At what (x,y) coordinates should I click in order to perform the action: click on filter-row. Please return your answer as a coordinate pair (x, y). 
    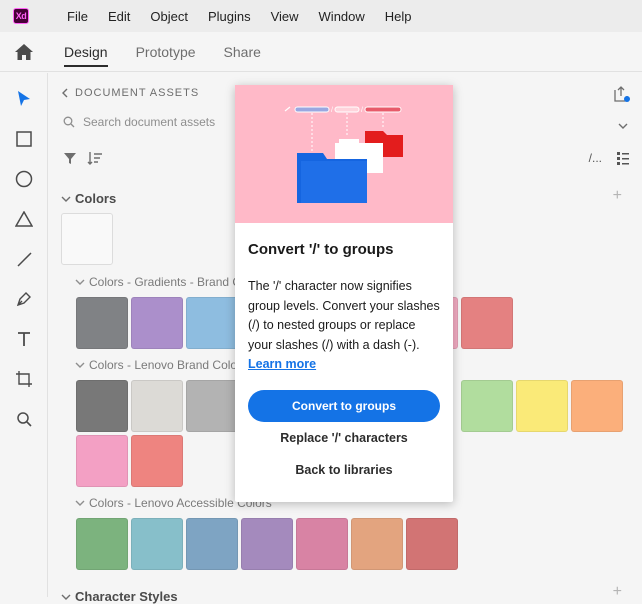
    Looking at the image, I should click on (83, 158).